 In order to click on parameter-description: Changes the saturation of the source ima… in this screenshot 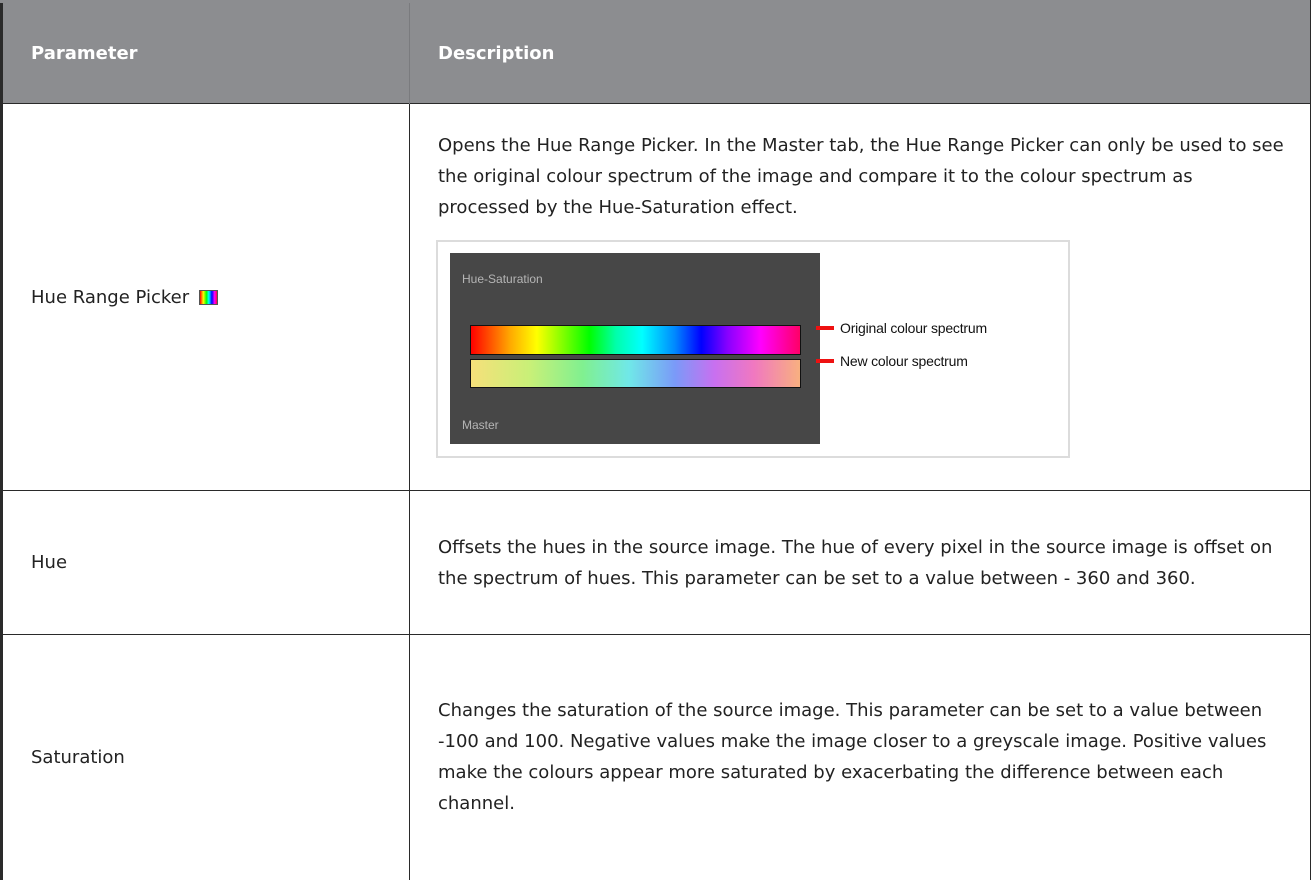, I will do `click(862, 757)`.